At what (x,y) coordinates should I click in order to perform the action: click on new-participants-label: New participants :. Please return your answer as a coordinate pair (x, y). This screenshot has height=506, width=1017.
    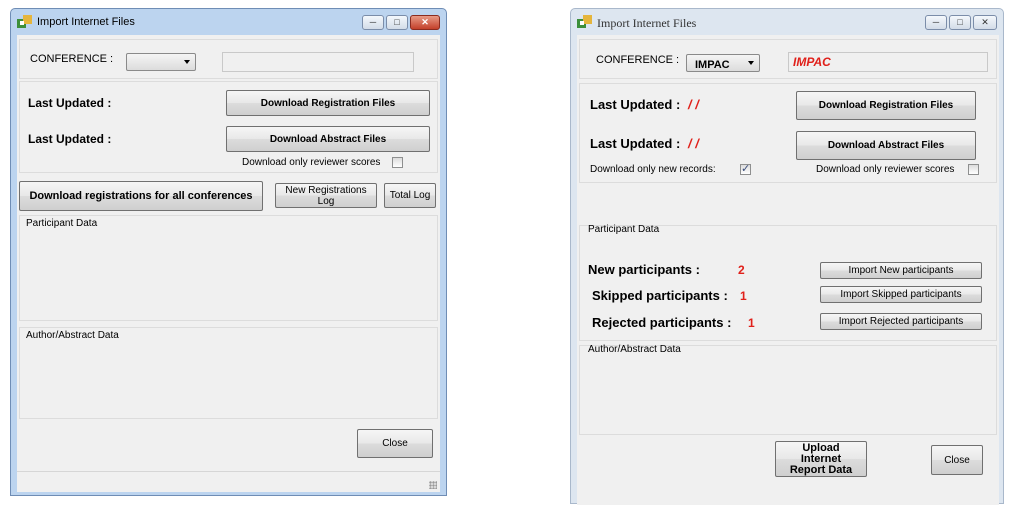
    Looking at the image, I should click on (644, 269).